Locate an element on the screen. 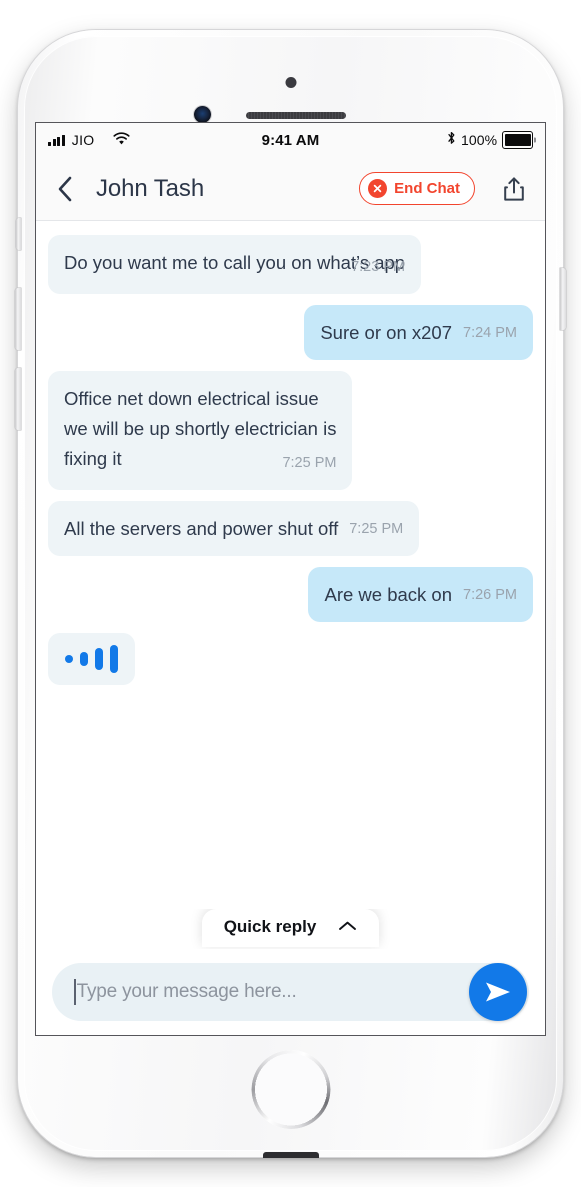  message-bubble-outgoing: Sure or on x207 7:24 PM is located at coordinates (418, 332).